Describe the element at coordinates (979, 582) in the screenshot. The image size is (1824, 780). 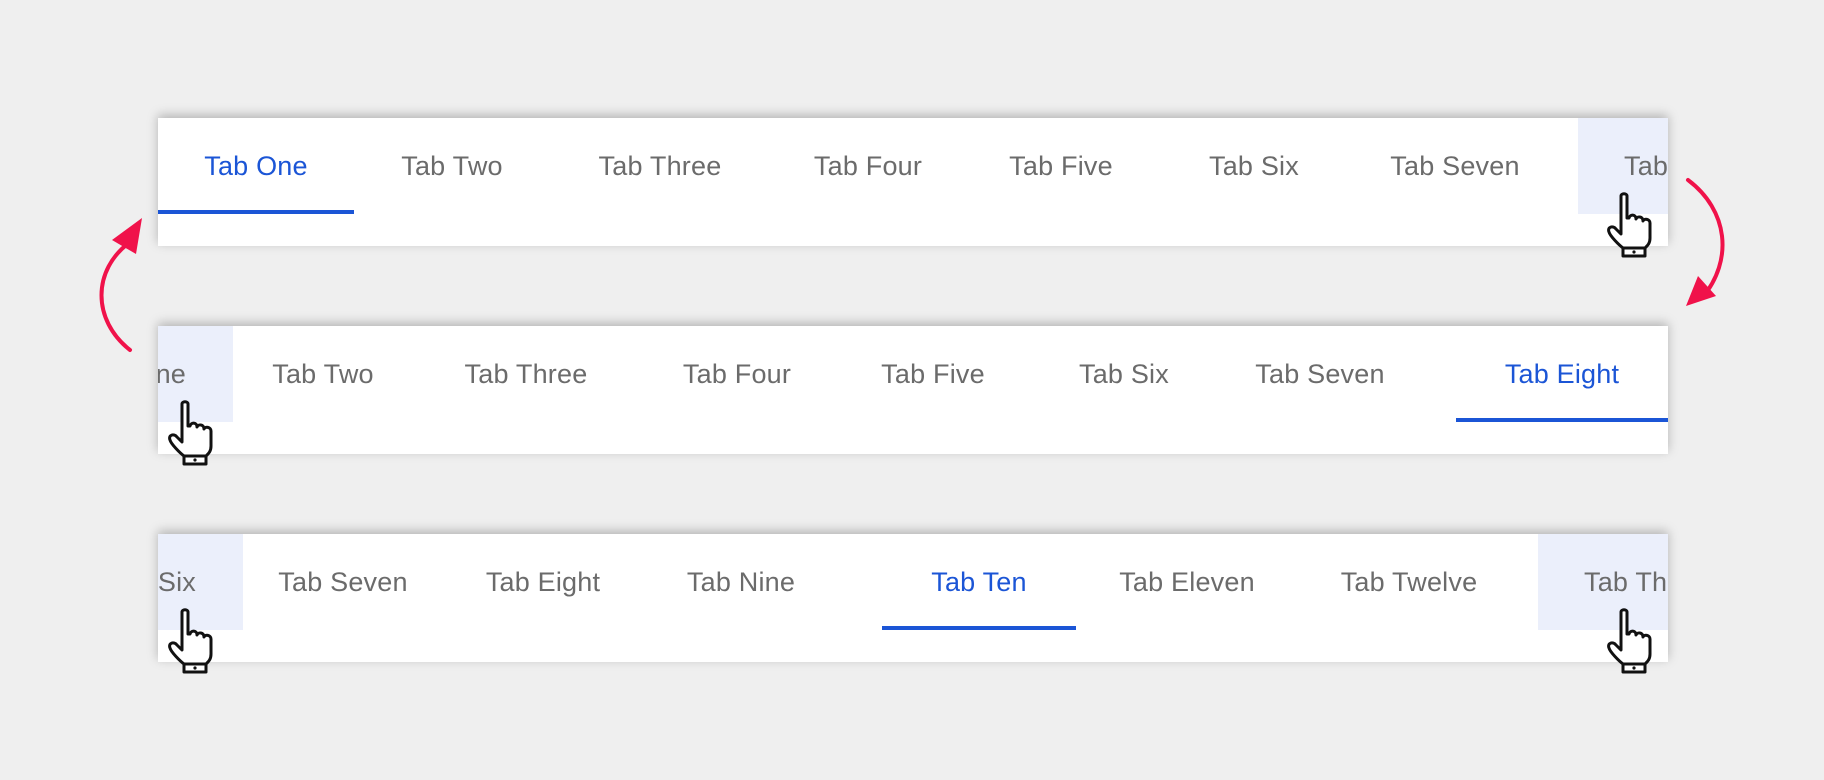
I see `tab-ten: Tab Ten` at that location.